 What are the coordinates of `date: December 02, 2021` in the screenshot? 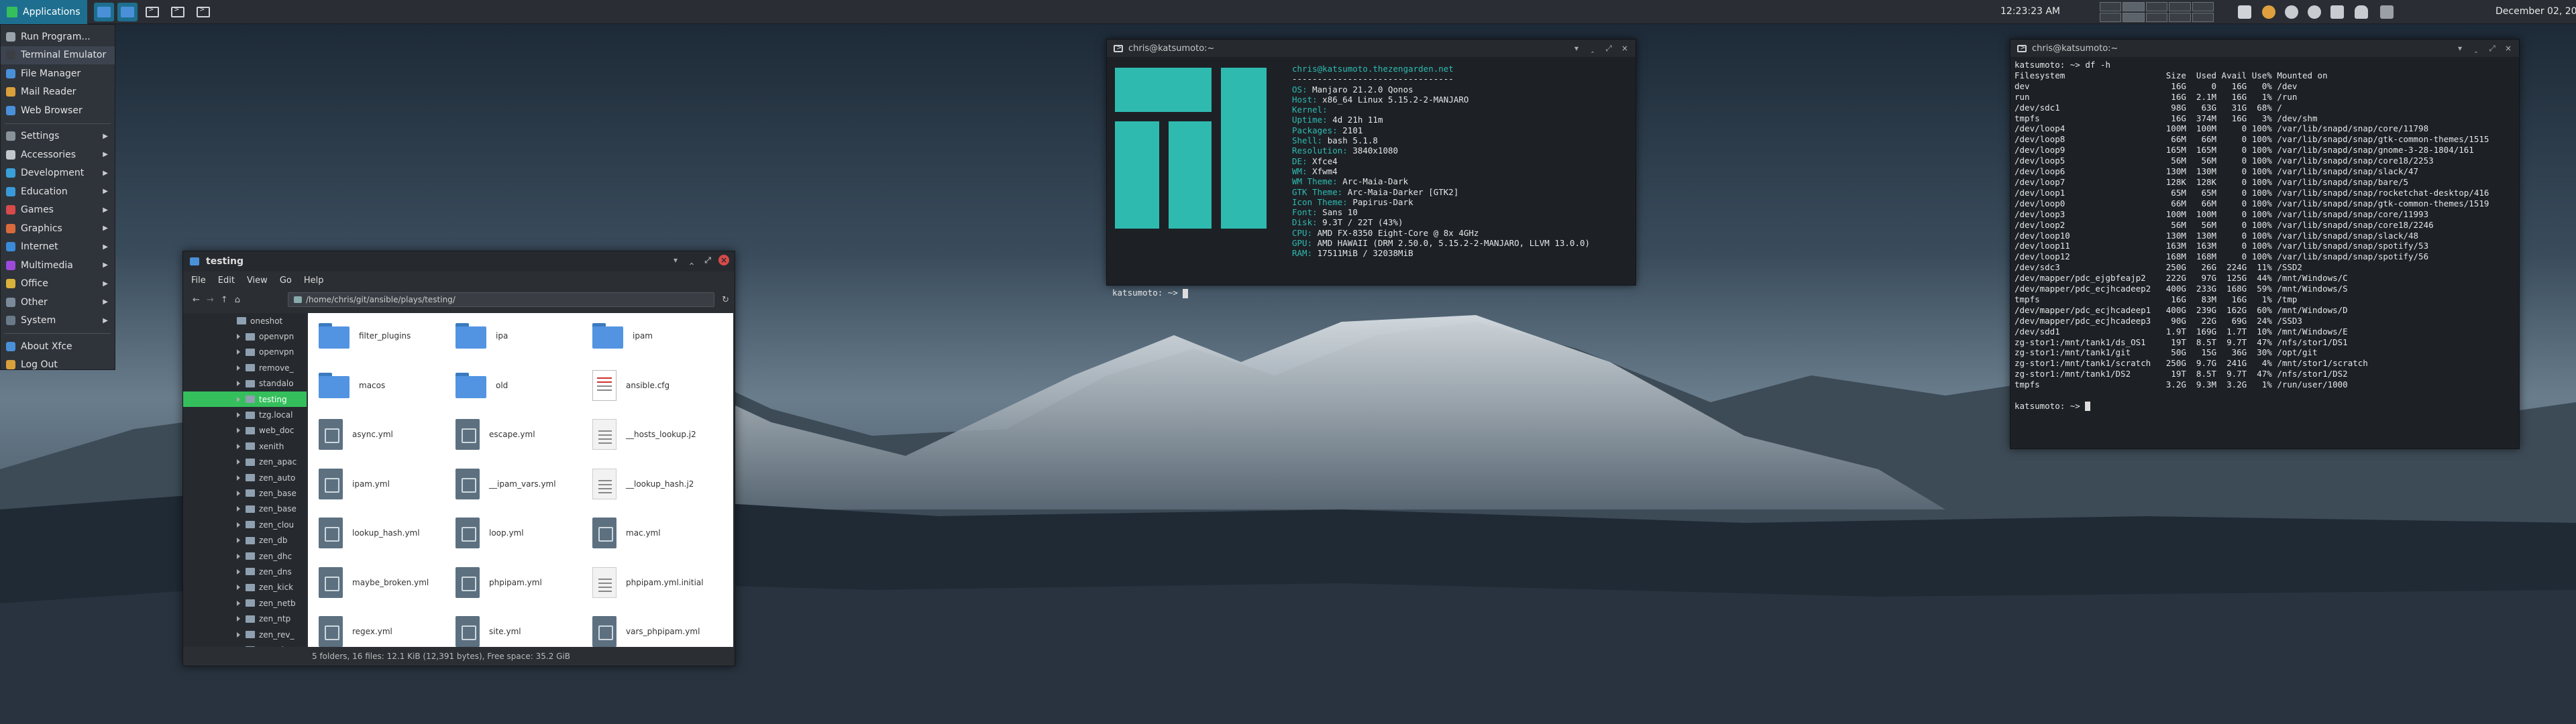 It's located at (2536, 11).